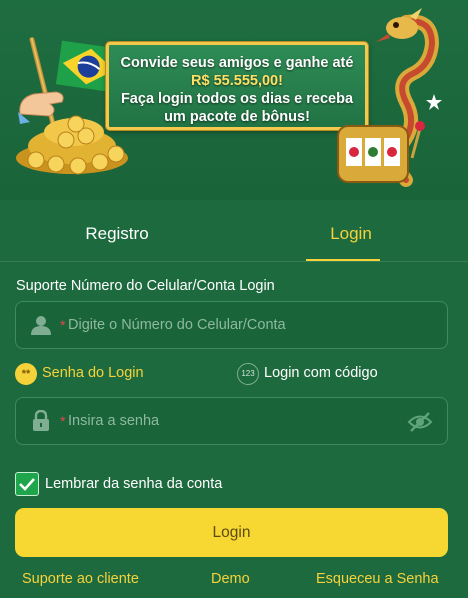 This screenshot has width=468, height=598. Describe the element at coordinates (237, 81) in the screenshot. I see `banner-amount: R$ 55.555,00!` at that location.